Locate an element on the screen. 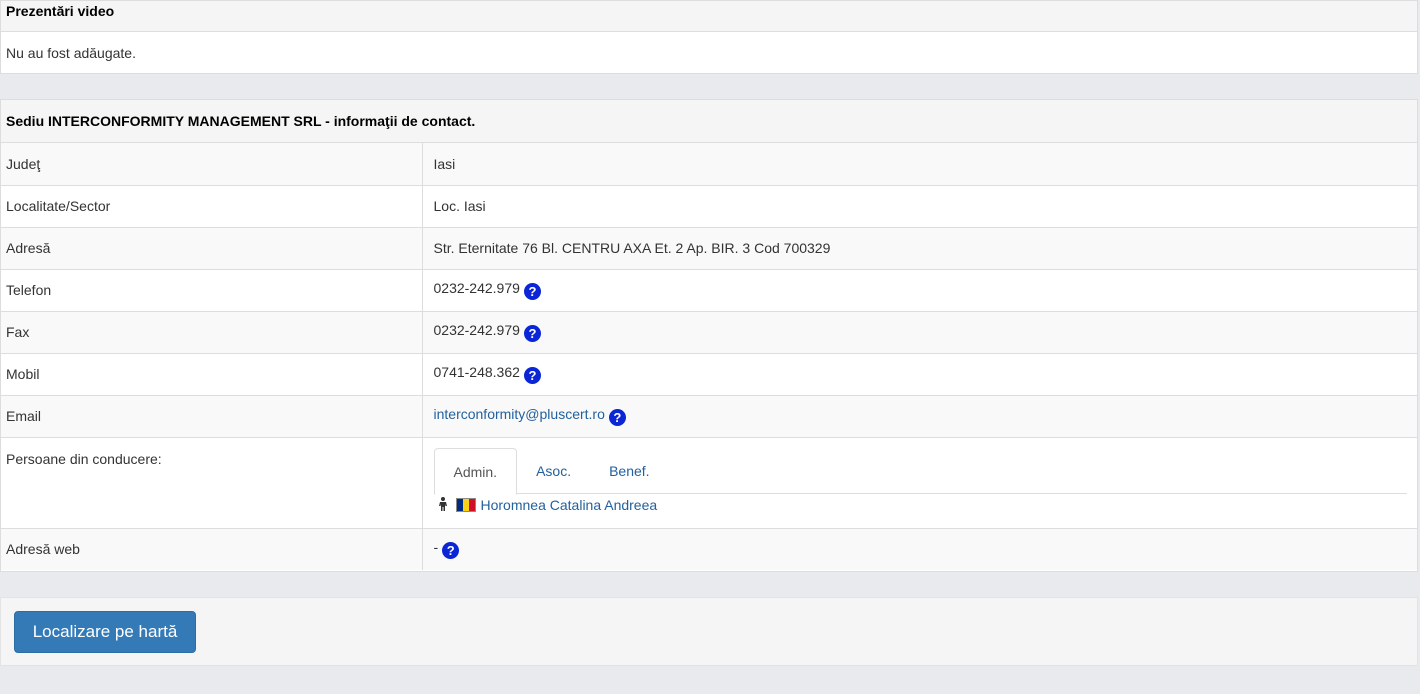 This screenshot has width=1420, height=694. fax-help-icon: ? is located at coordinates (532, 333).